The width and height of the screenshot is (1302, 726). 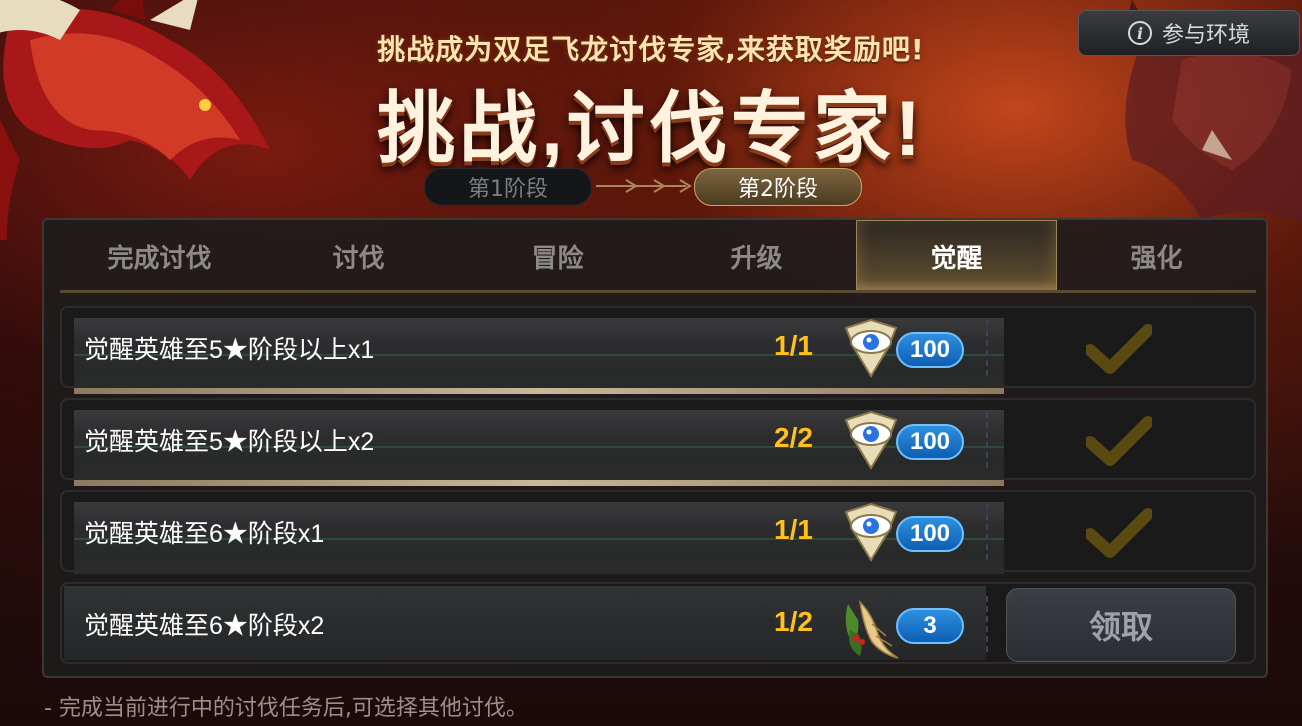 What do you see at coordinates (229, 442) in the screenshot?
I see `mission-text: 觉醒英雄至5★阶段以上x2` at bounding box center [229, 442].